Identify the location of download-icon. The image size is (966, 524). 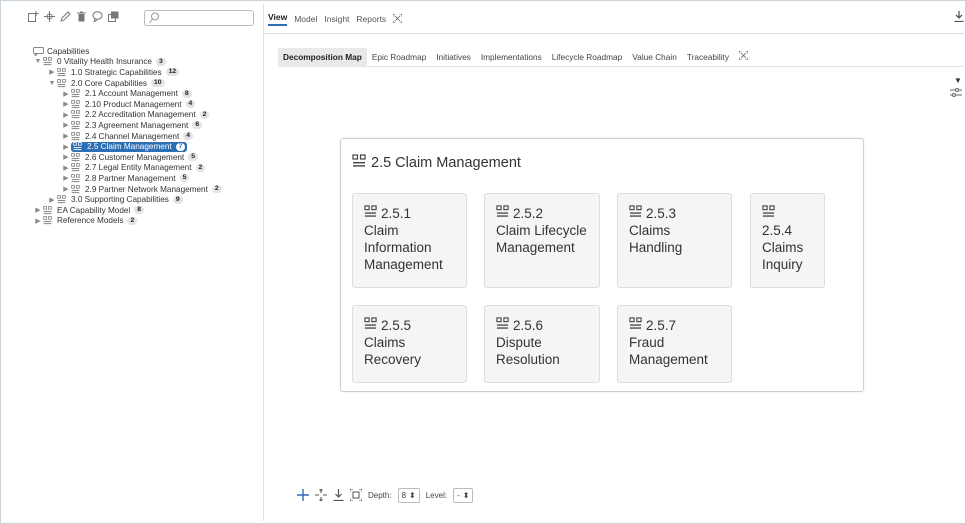
(959, 17).